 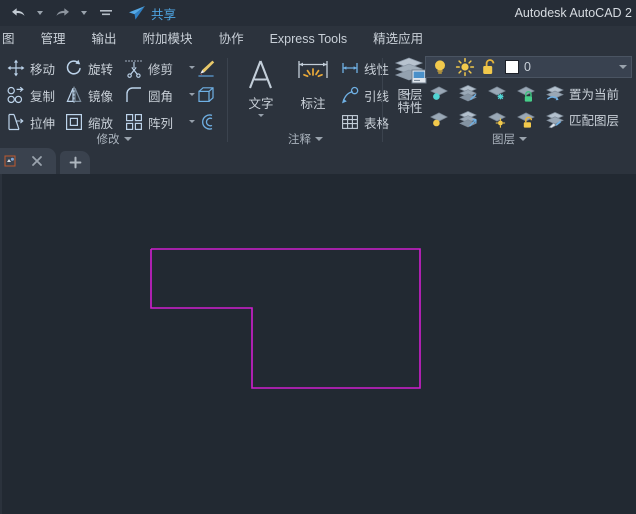 I want to click on redo-button, so click(x=62, y=13).